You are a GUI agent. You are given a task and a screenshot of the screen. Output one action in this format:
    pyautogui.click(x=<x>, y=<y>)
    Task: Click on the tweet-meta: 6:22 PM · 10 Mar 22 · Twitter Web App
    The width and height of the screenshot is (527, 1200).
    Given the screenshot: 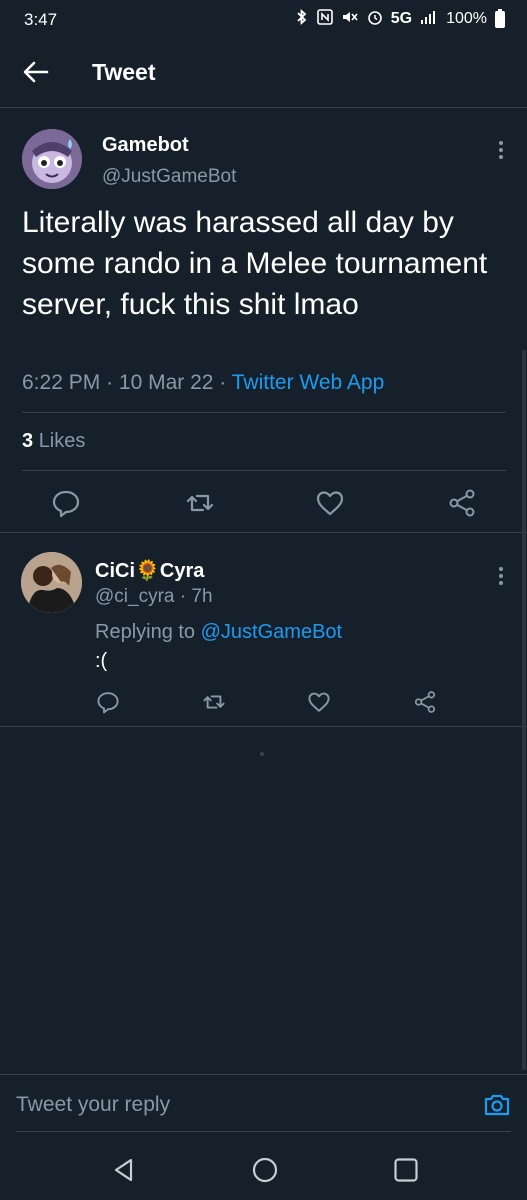 What is the action you would take?
    pyautogui.click(x=203, y=383)
    